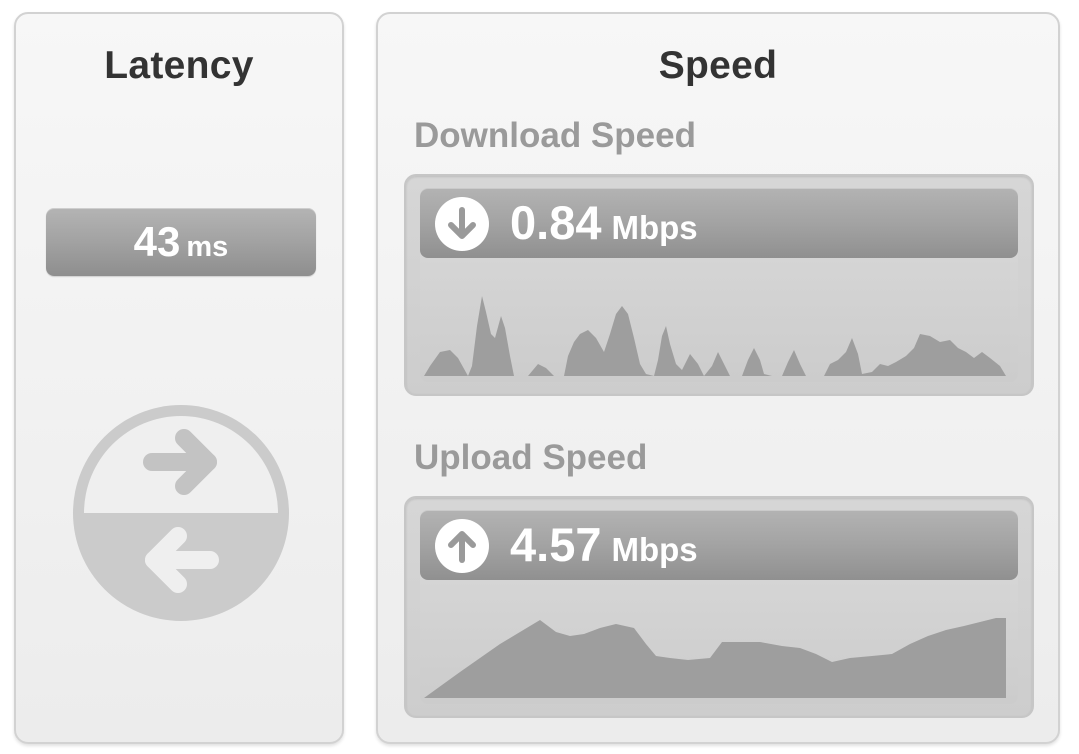 Image resolution: width=1079 pixels, height=754 pixels. I want to click on upload-value-number: 4.57, so click(556, 544).